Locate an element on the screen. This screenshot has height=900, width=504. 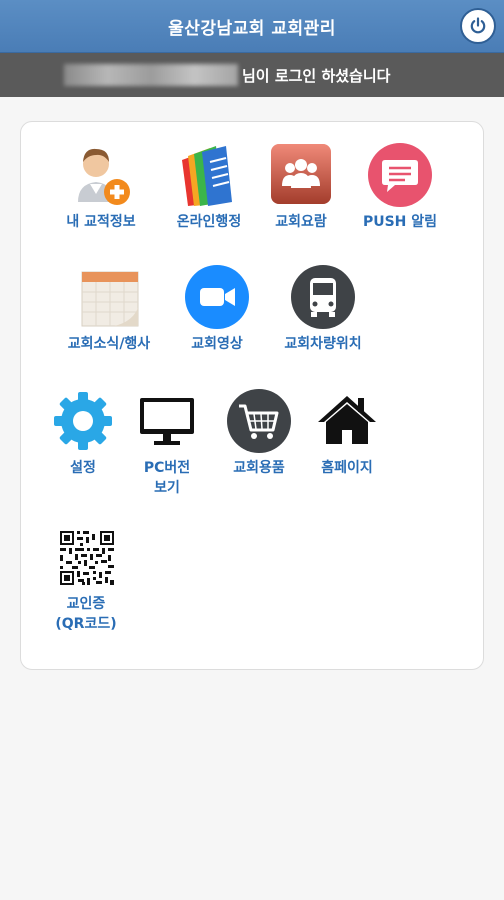
menu-item-vehicle-location: 교회차량위치 is located at coordinates (323, 308).